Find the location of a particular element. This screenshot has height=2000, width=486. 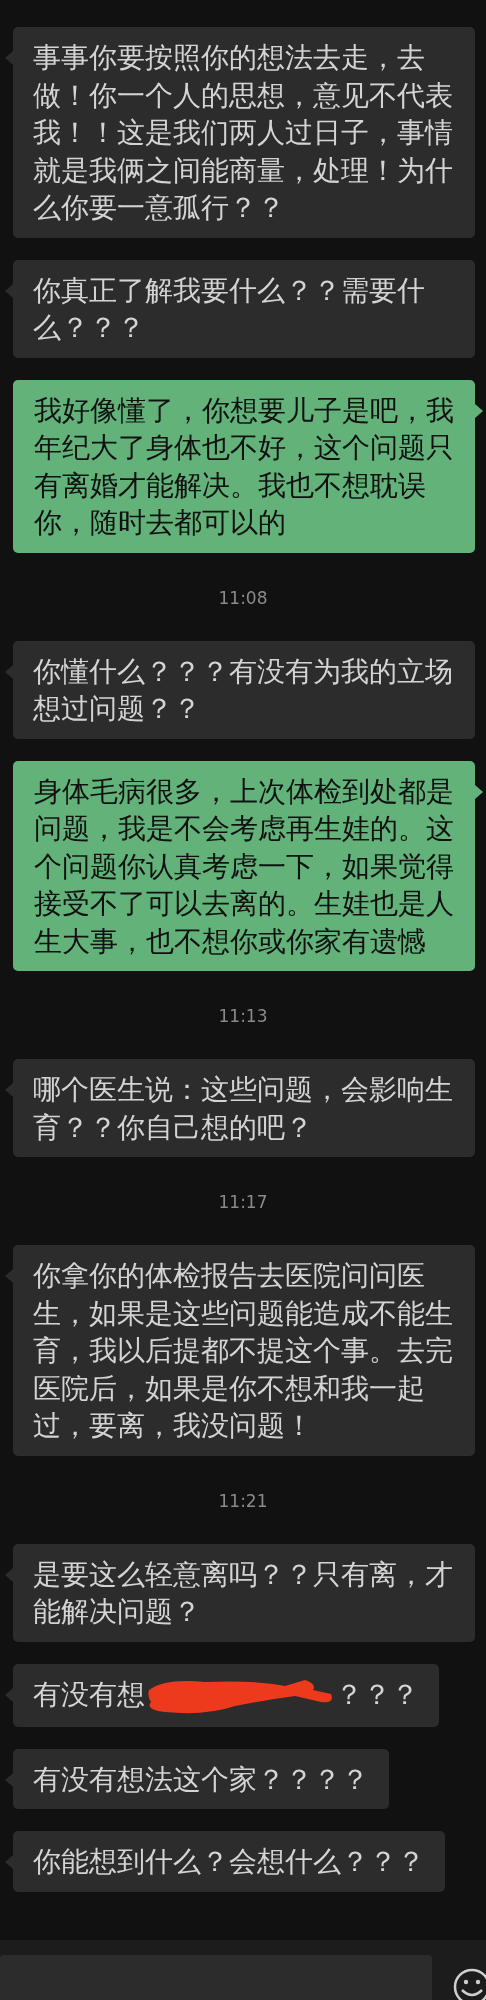

timestamp: 11:08 is located at coordinates (243, 597).